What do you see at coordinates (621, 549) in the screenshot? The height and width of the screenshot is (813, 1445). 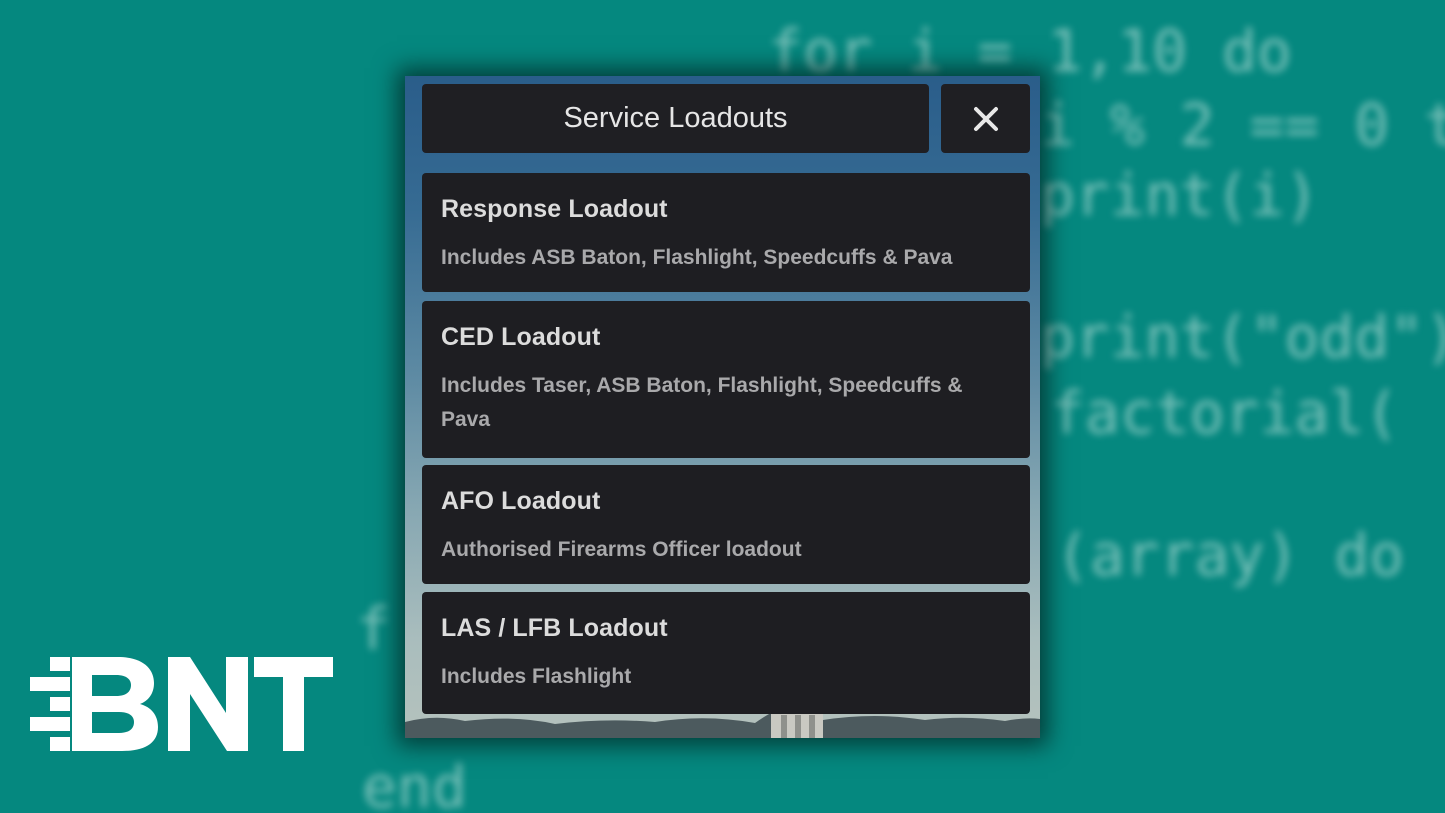 I see `loadout-description: Authorised Firearms Officer loadout` at bounding box center [621, 549].